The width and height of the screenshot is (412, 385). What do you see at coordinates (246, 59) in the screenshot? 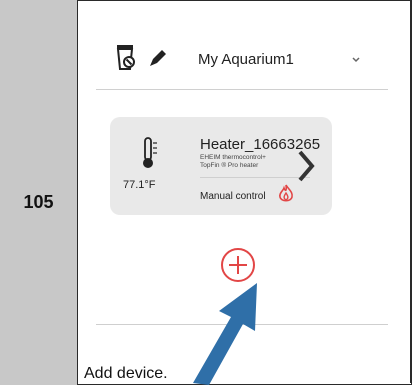
I see `aquarium-name: My Aquarium1` at bounding box center [246, 59].